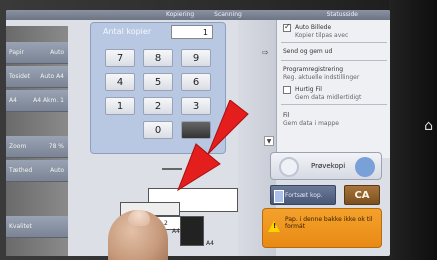 This screenshot has height=260, width=437. I want to click on preview-label: Prøvekopi, so click(328, 166).